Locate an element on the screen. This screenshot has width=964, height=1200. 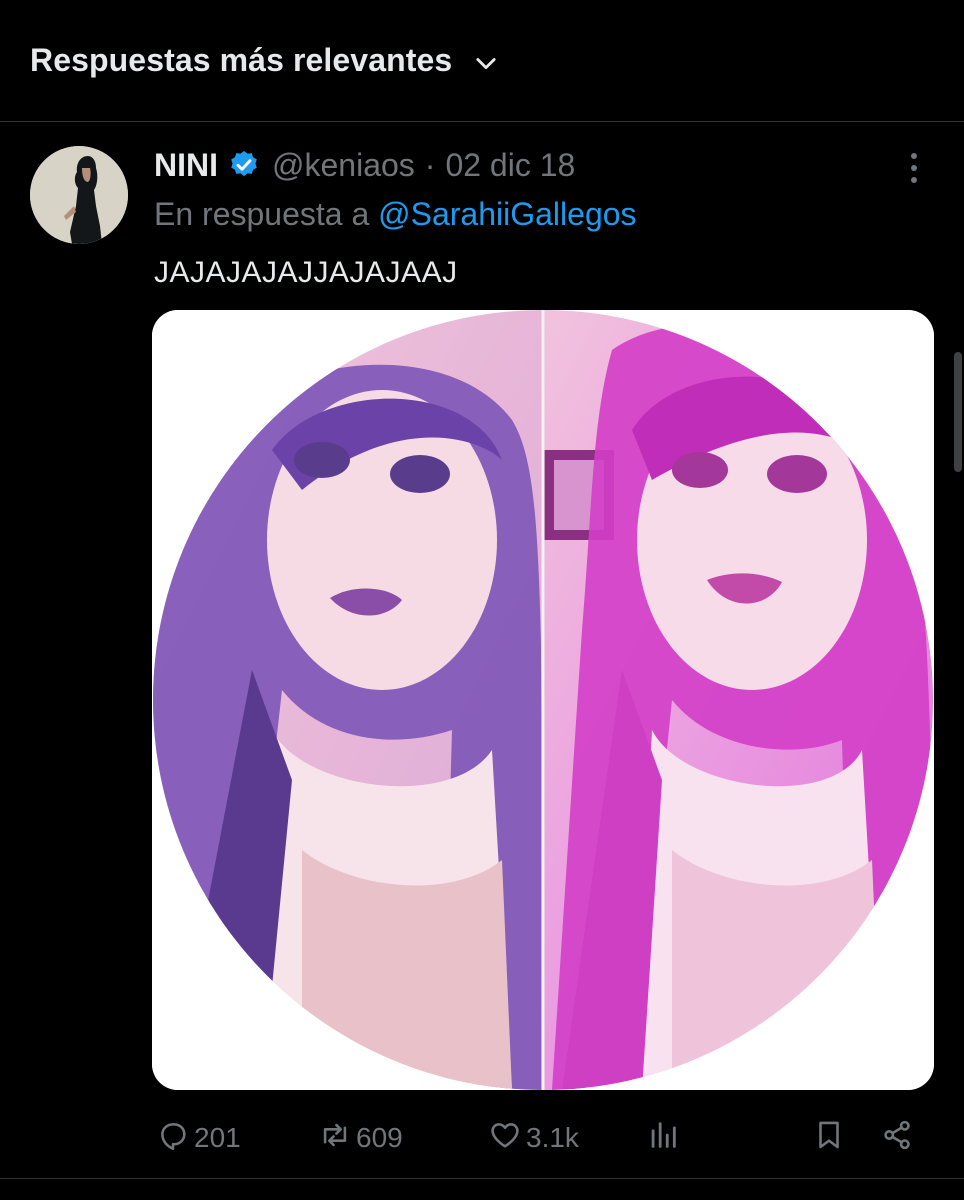
share-icon is located at coordinates (897, 1138).